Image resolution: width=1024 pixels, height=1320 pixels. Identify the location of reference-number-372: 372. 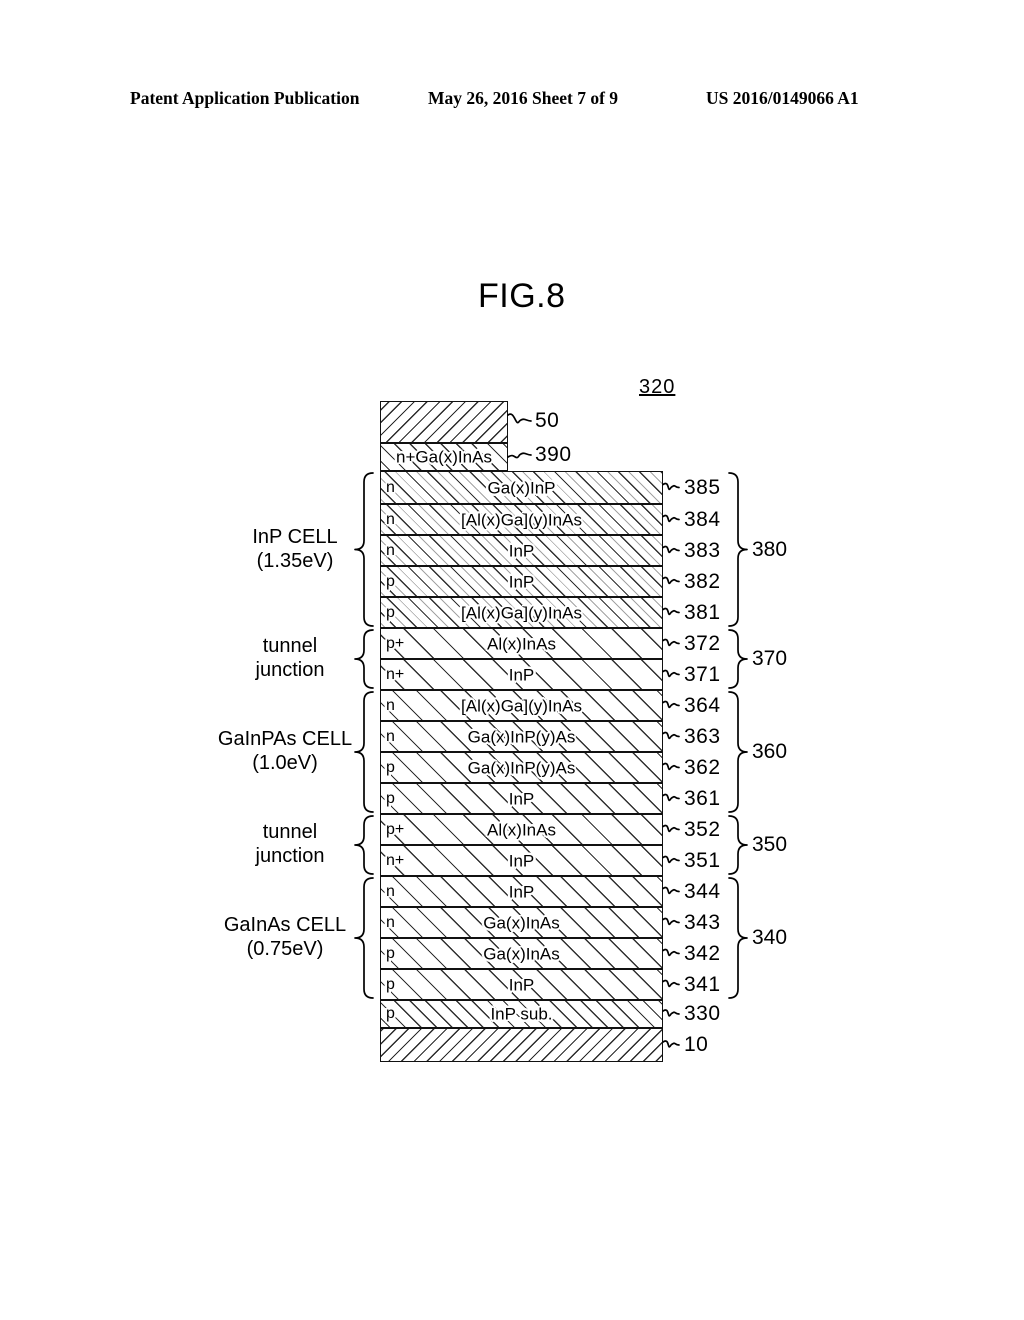
(702, 643).